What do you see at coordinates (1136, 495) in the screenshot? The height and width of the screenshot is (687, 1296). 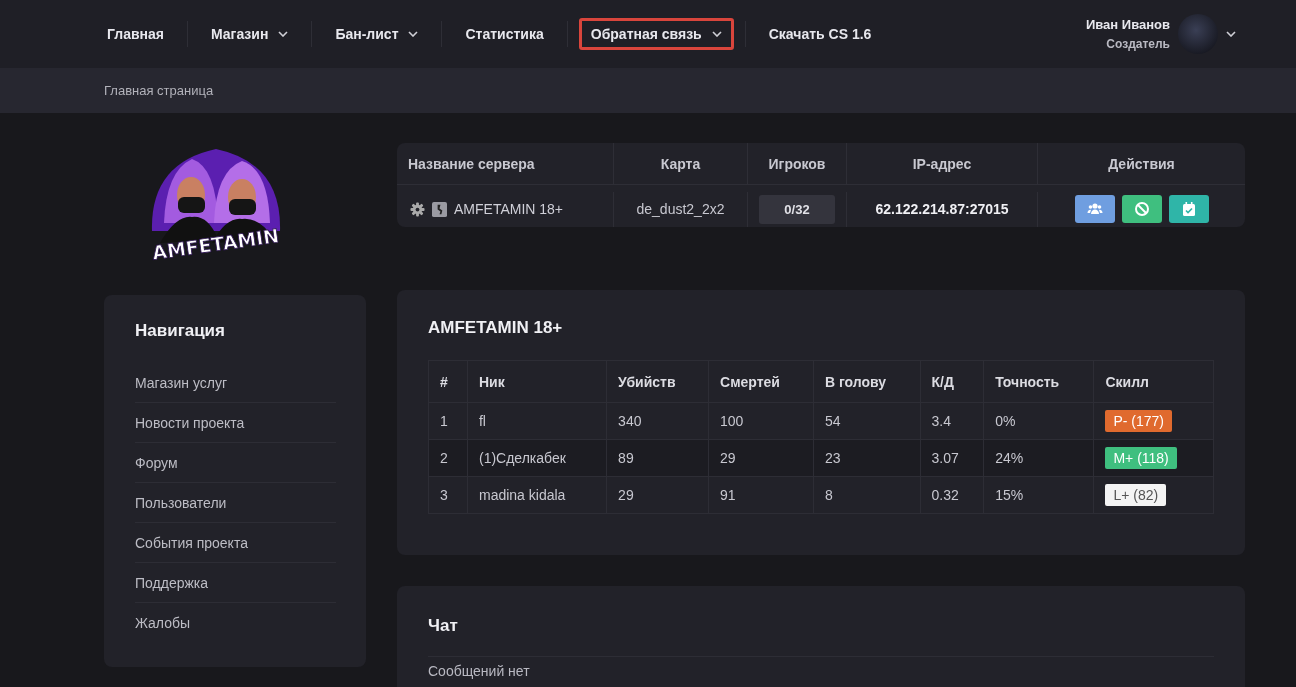 I see `skill-badge: L+ (82)` at bounding box center [1136, 495].